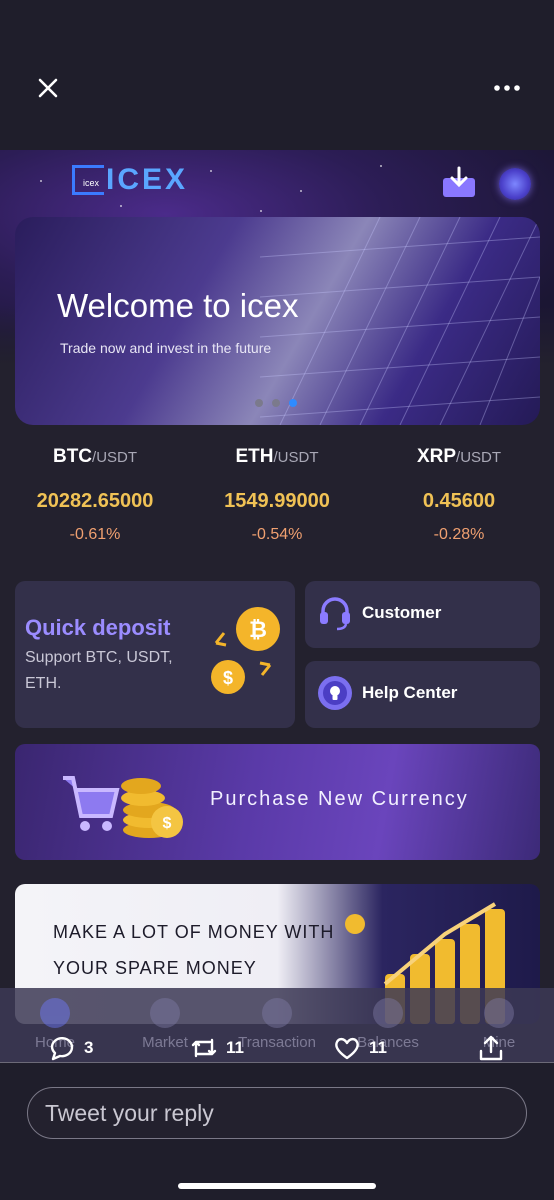  Describe the element at coordinates (129, 1113) in the screenshot. I see `reply-placeholder: Tweet your reply` at that location.